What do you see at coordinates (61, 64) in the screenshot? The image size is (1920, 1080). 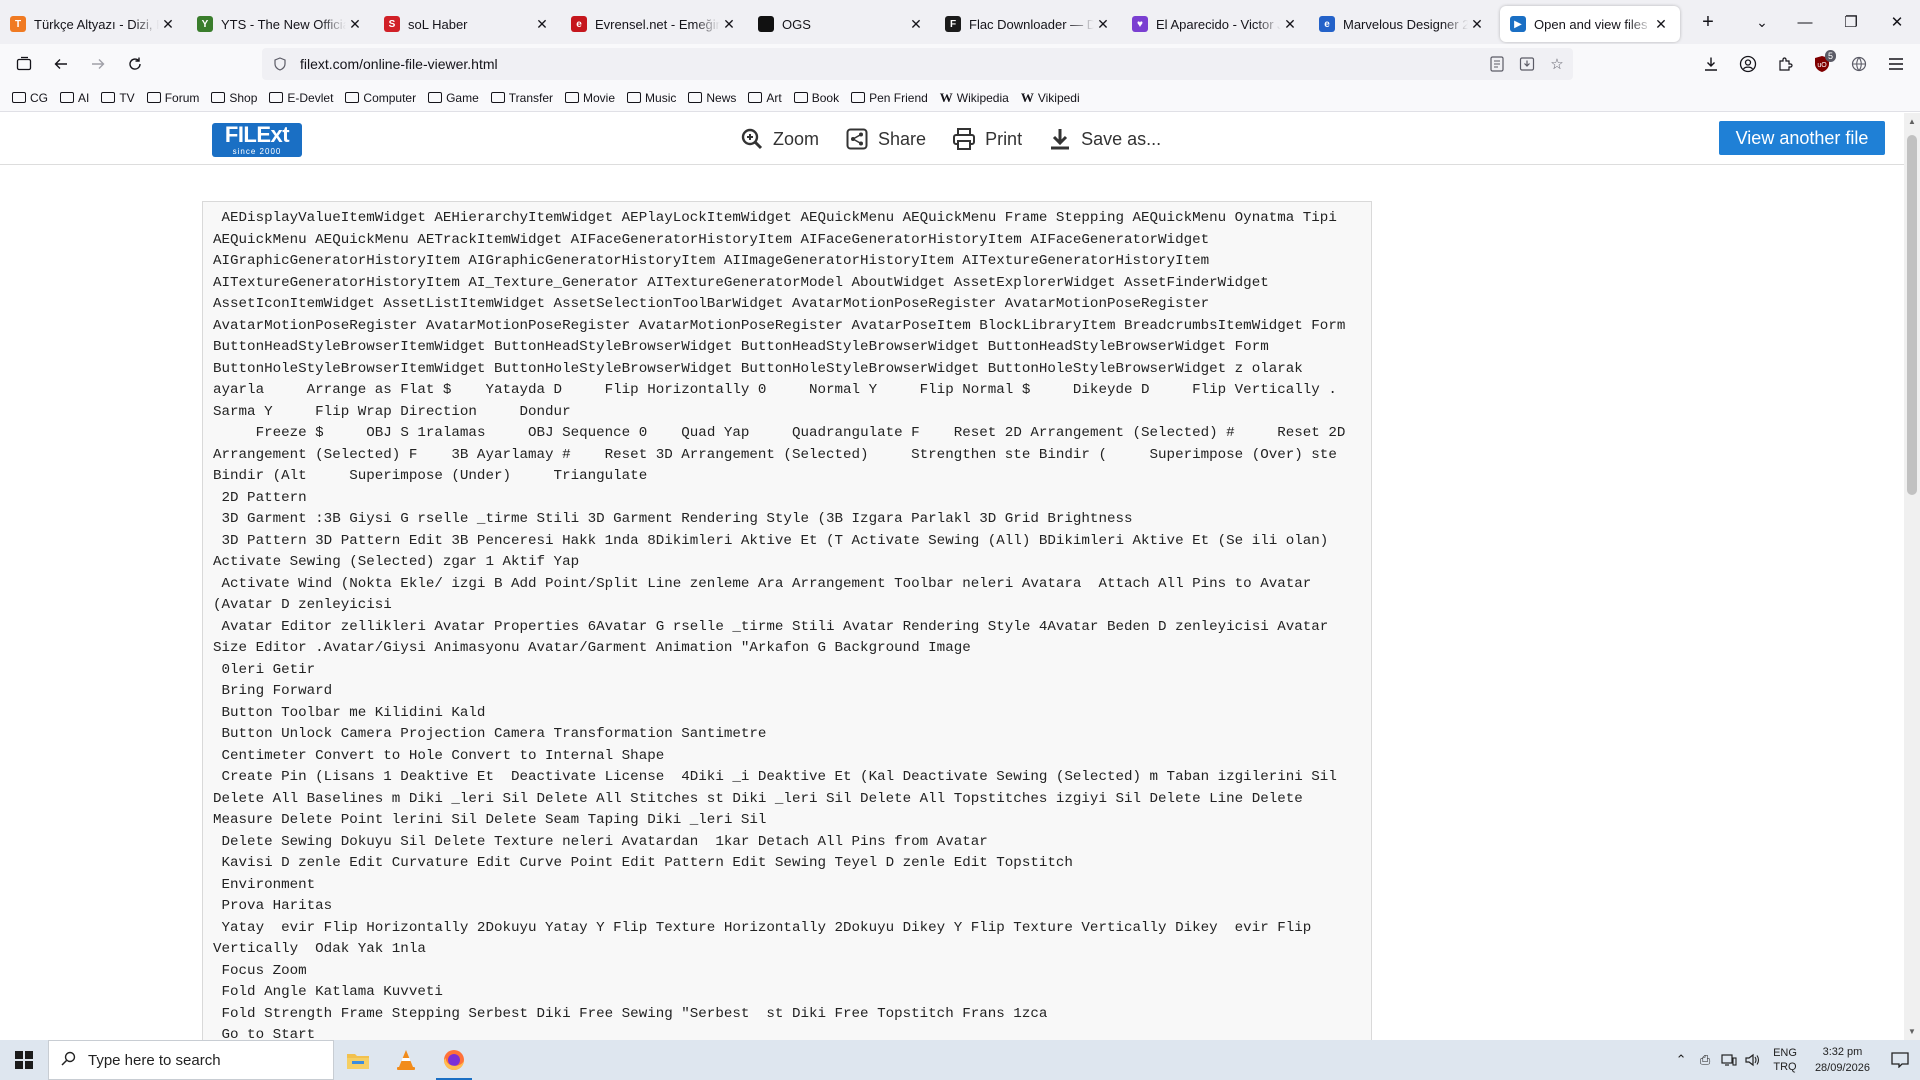 I see `back-button` at bounding box center [61, 64].